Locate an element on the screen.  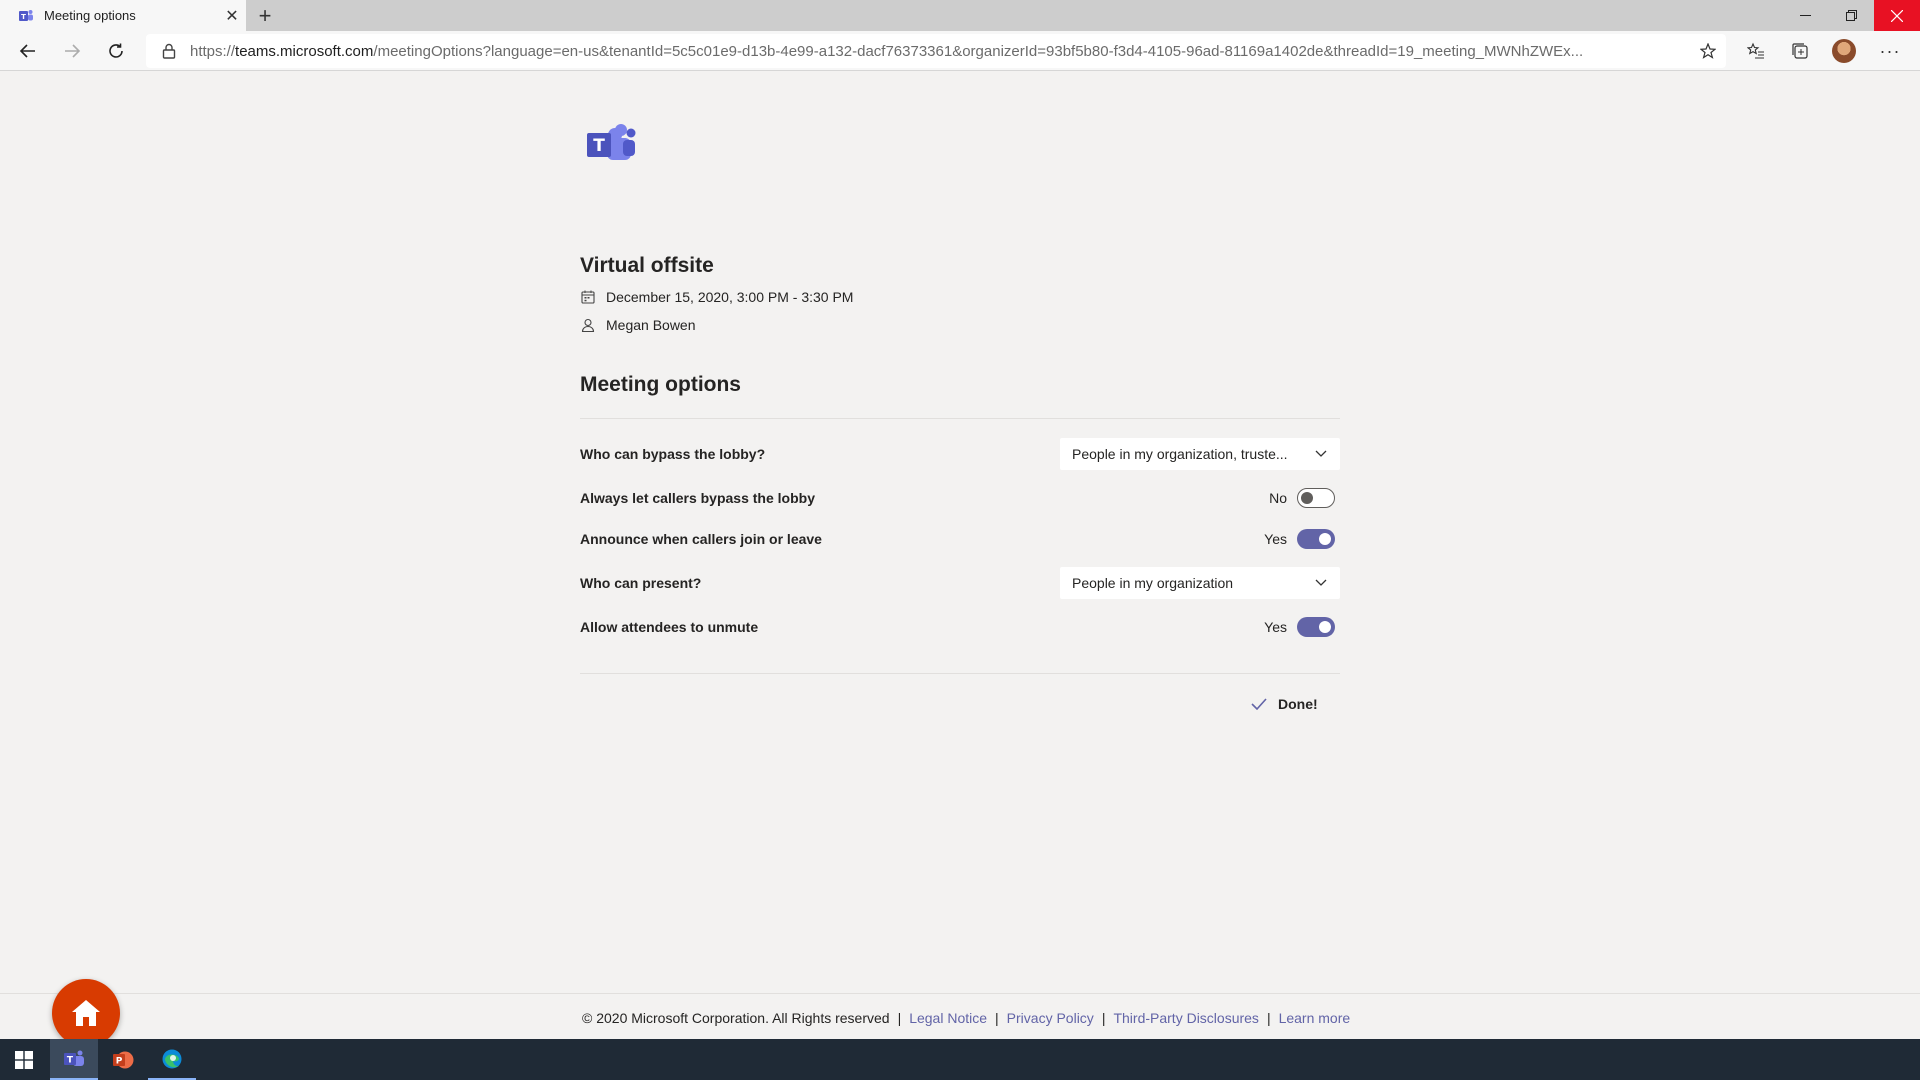
powerpoint-app-icon: P is located at coordinates (123, 1059).